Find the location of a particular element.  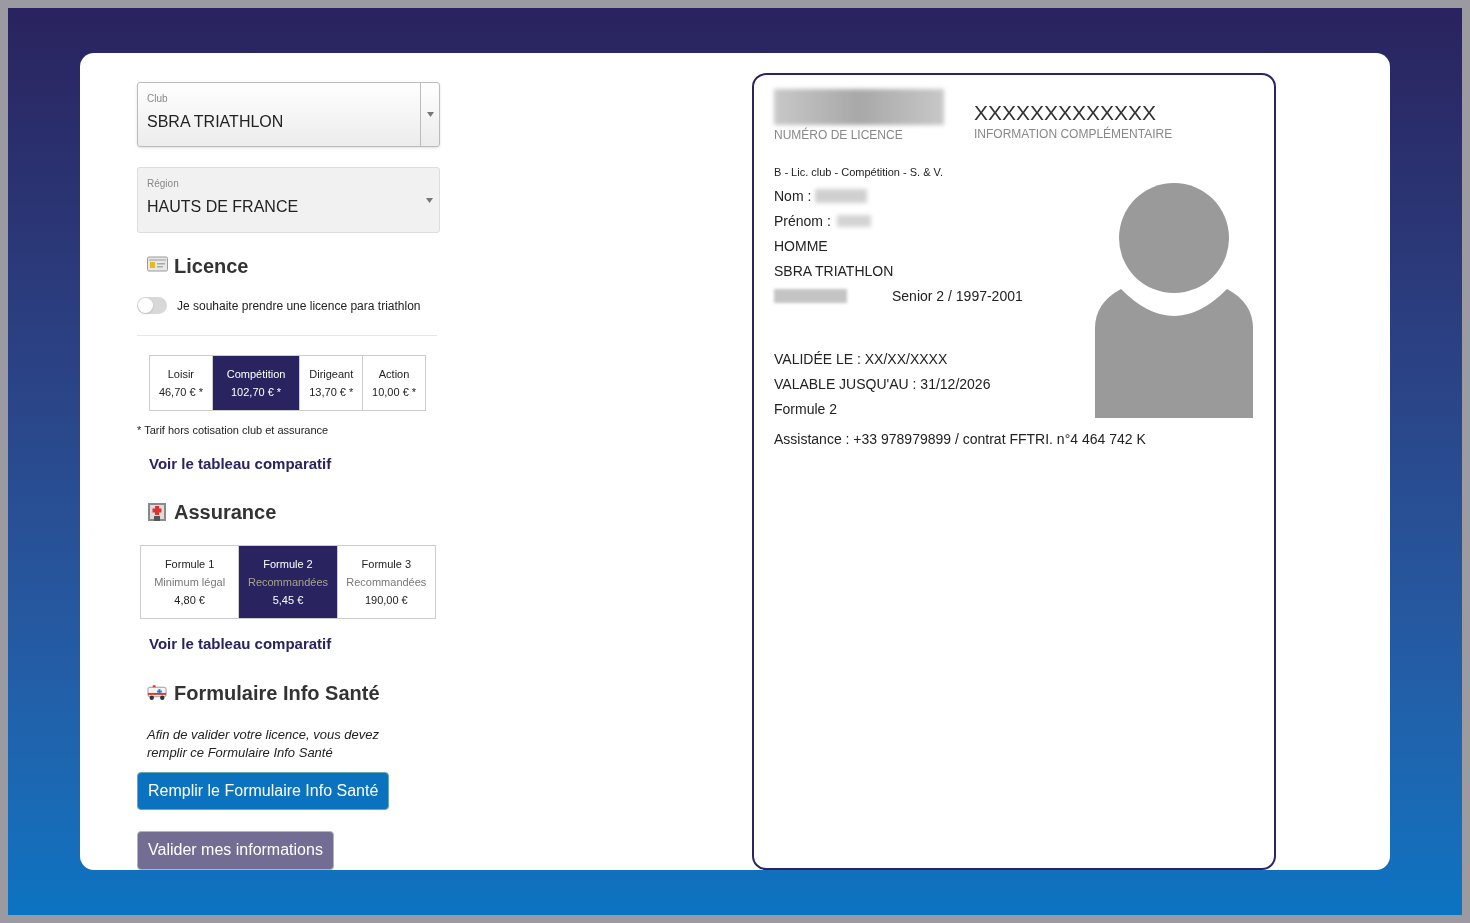

section-heading: Licence is located at coordinates (211, 266).